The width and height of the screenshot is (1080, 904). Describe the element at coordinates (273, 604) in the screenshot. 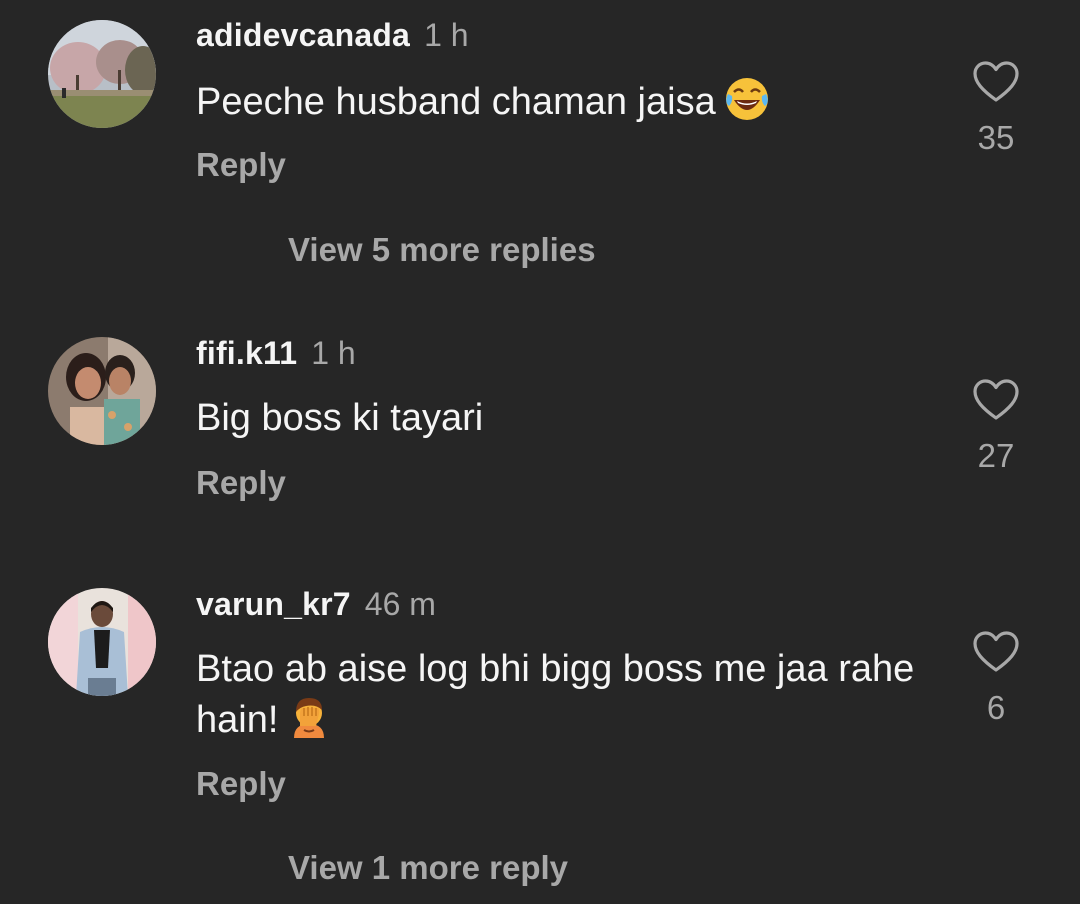

I see `username: varun_kr7` at that location.